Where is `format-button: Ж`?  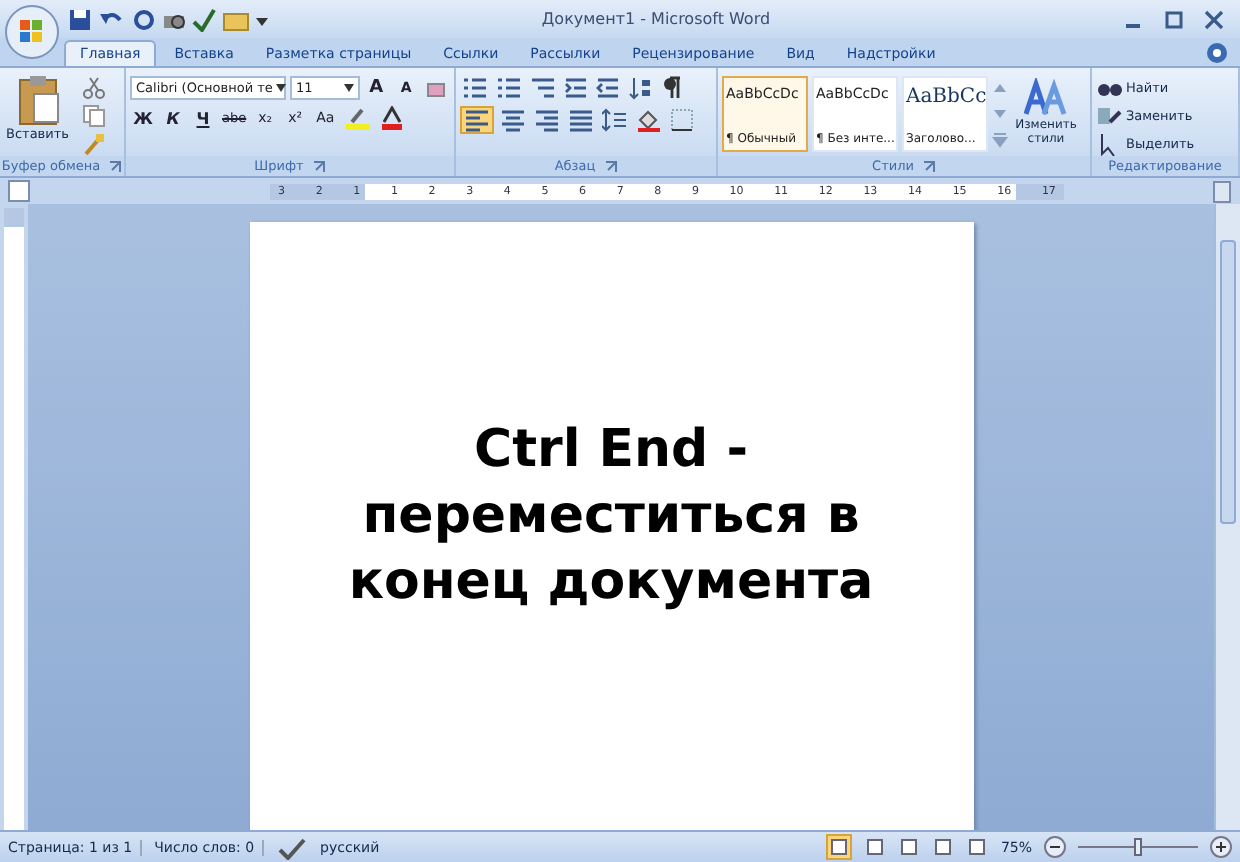
format-button: Ж is located at coordinates (143, 118).